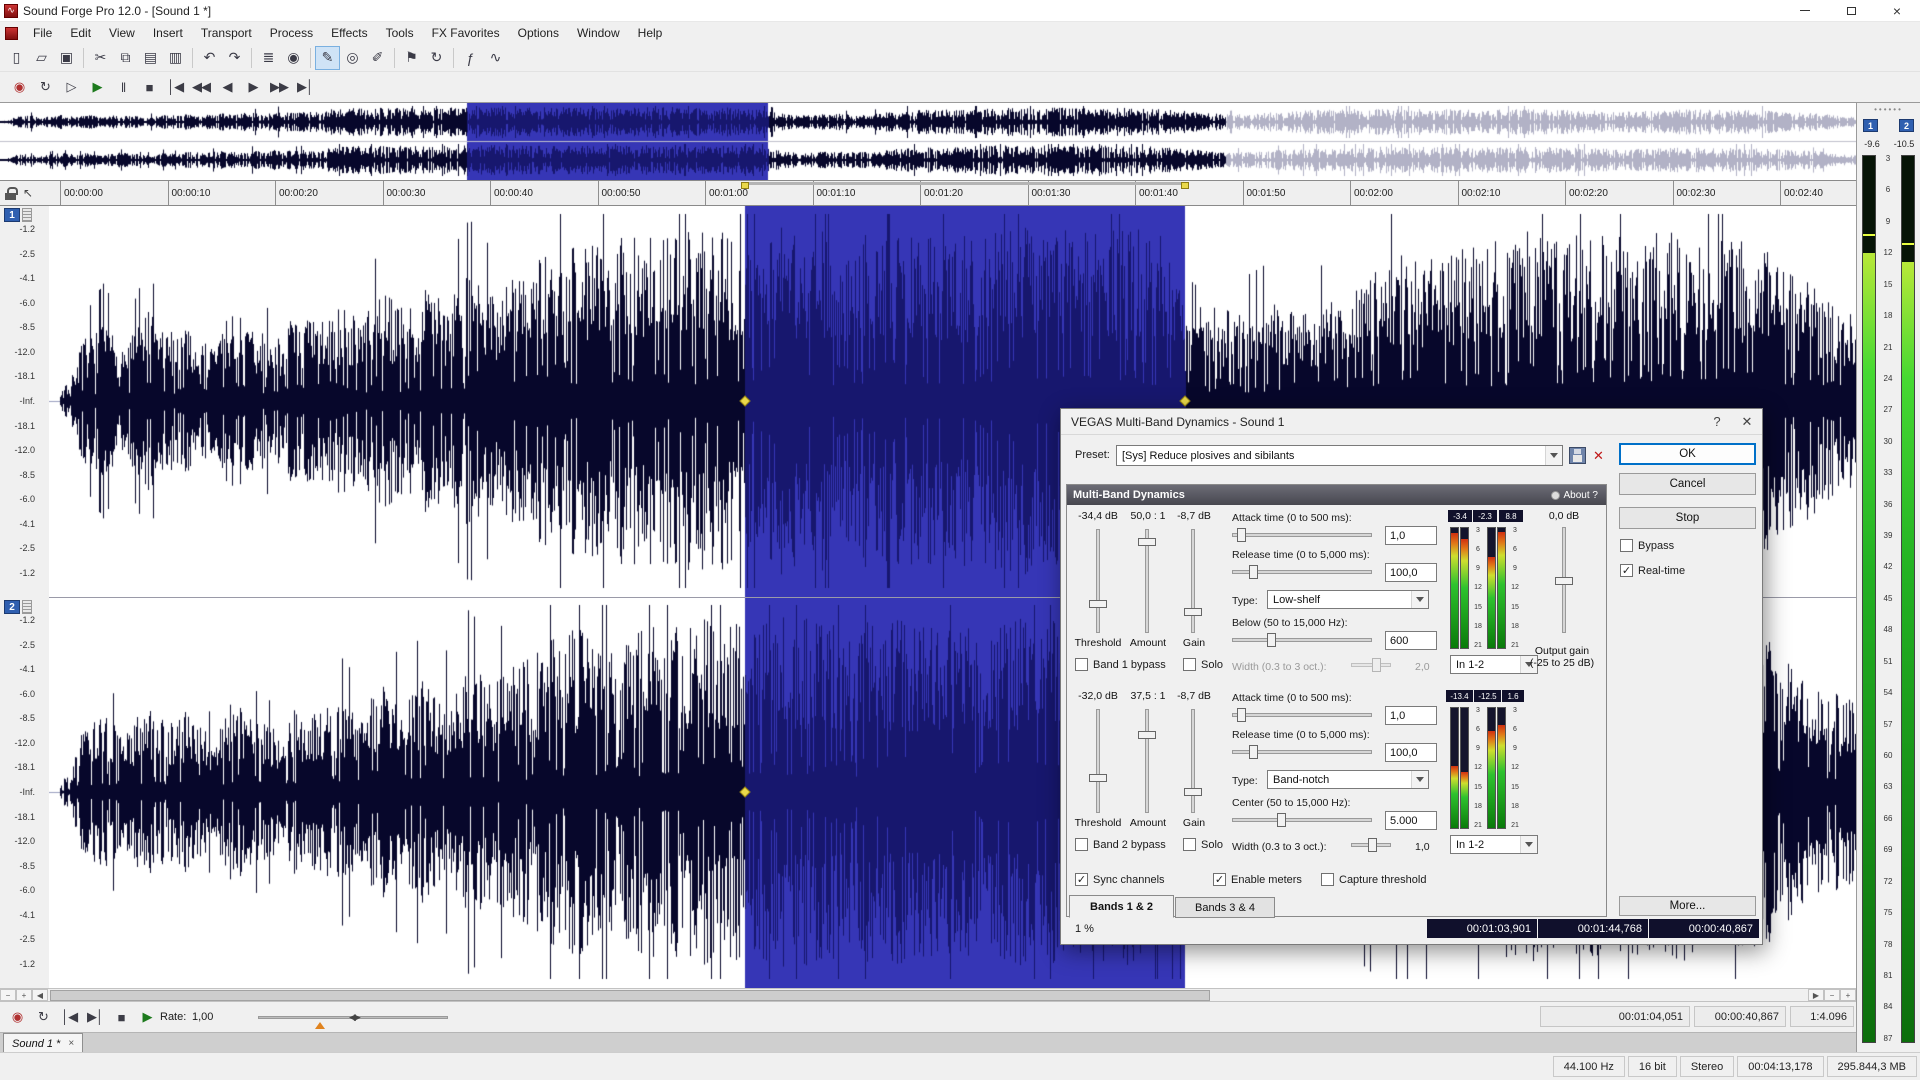 This screenshot has width=1920, height=1080. I want to click on lock-icon, so click(11, 193).